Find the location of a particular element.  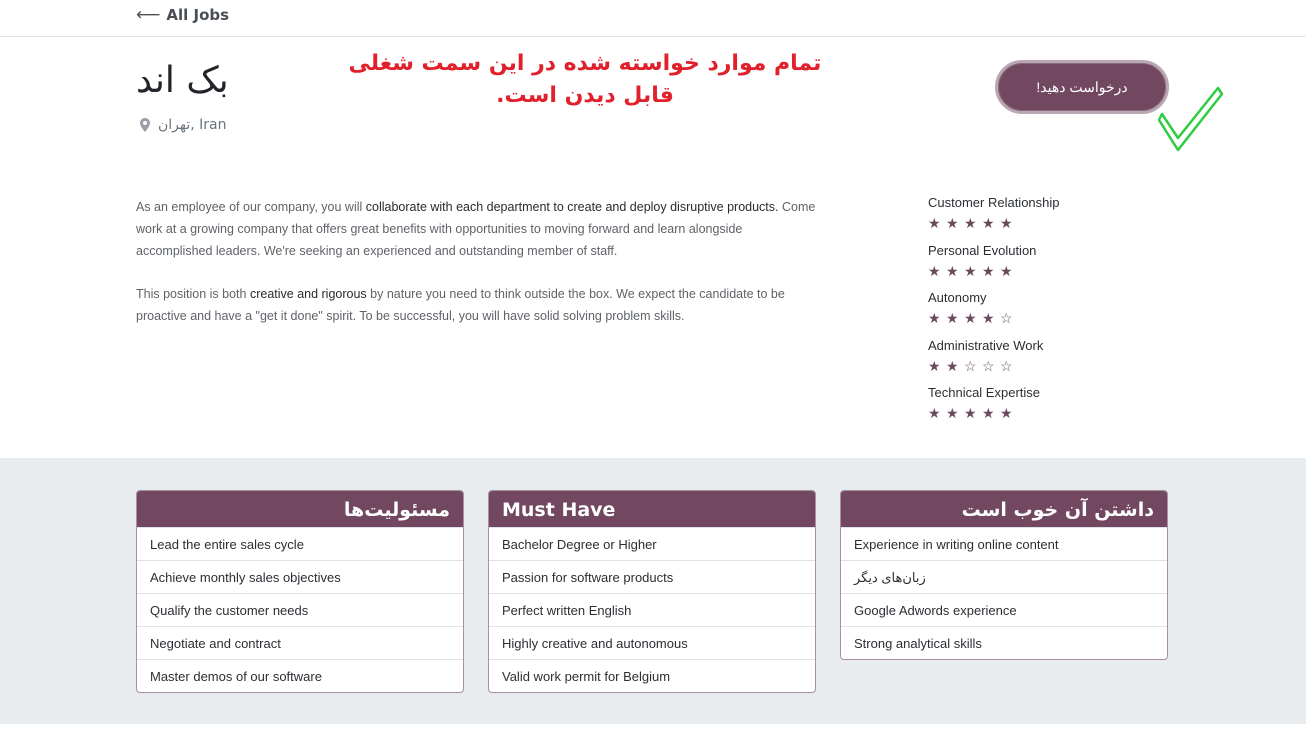

list-item: Experience in writing online content is located at coordinates (1004, 543).